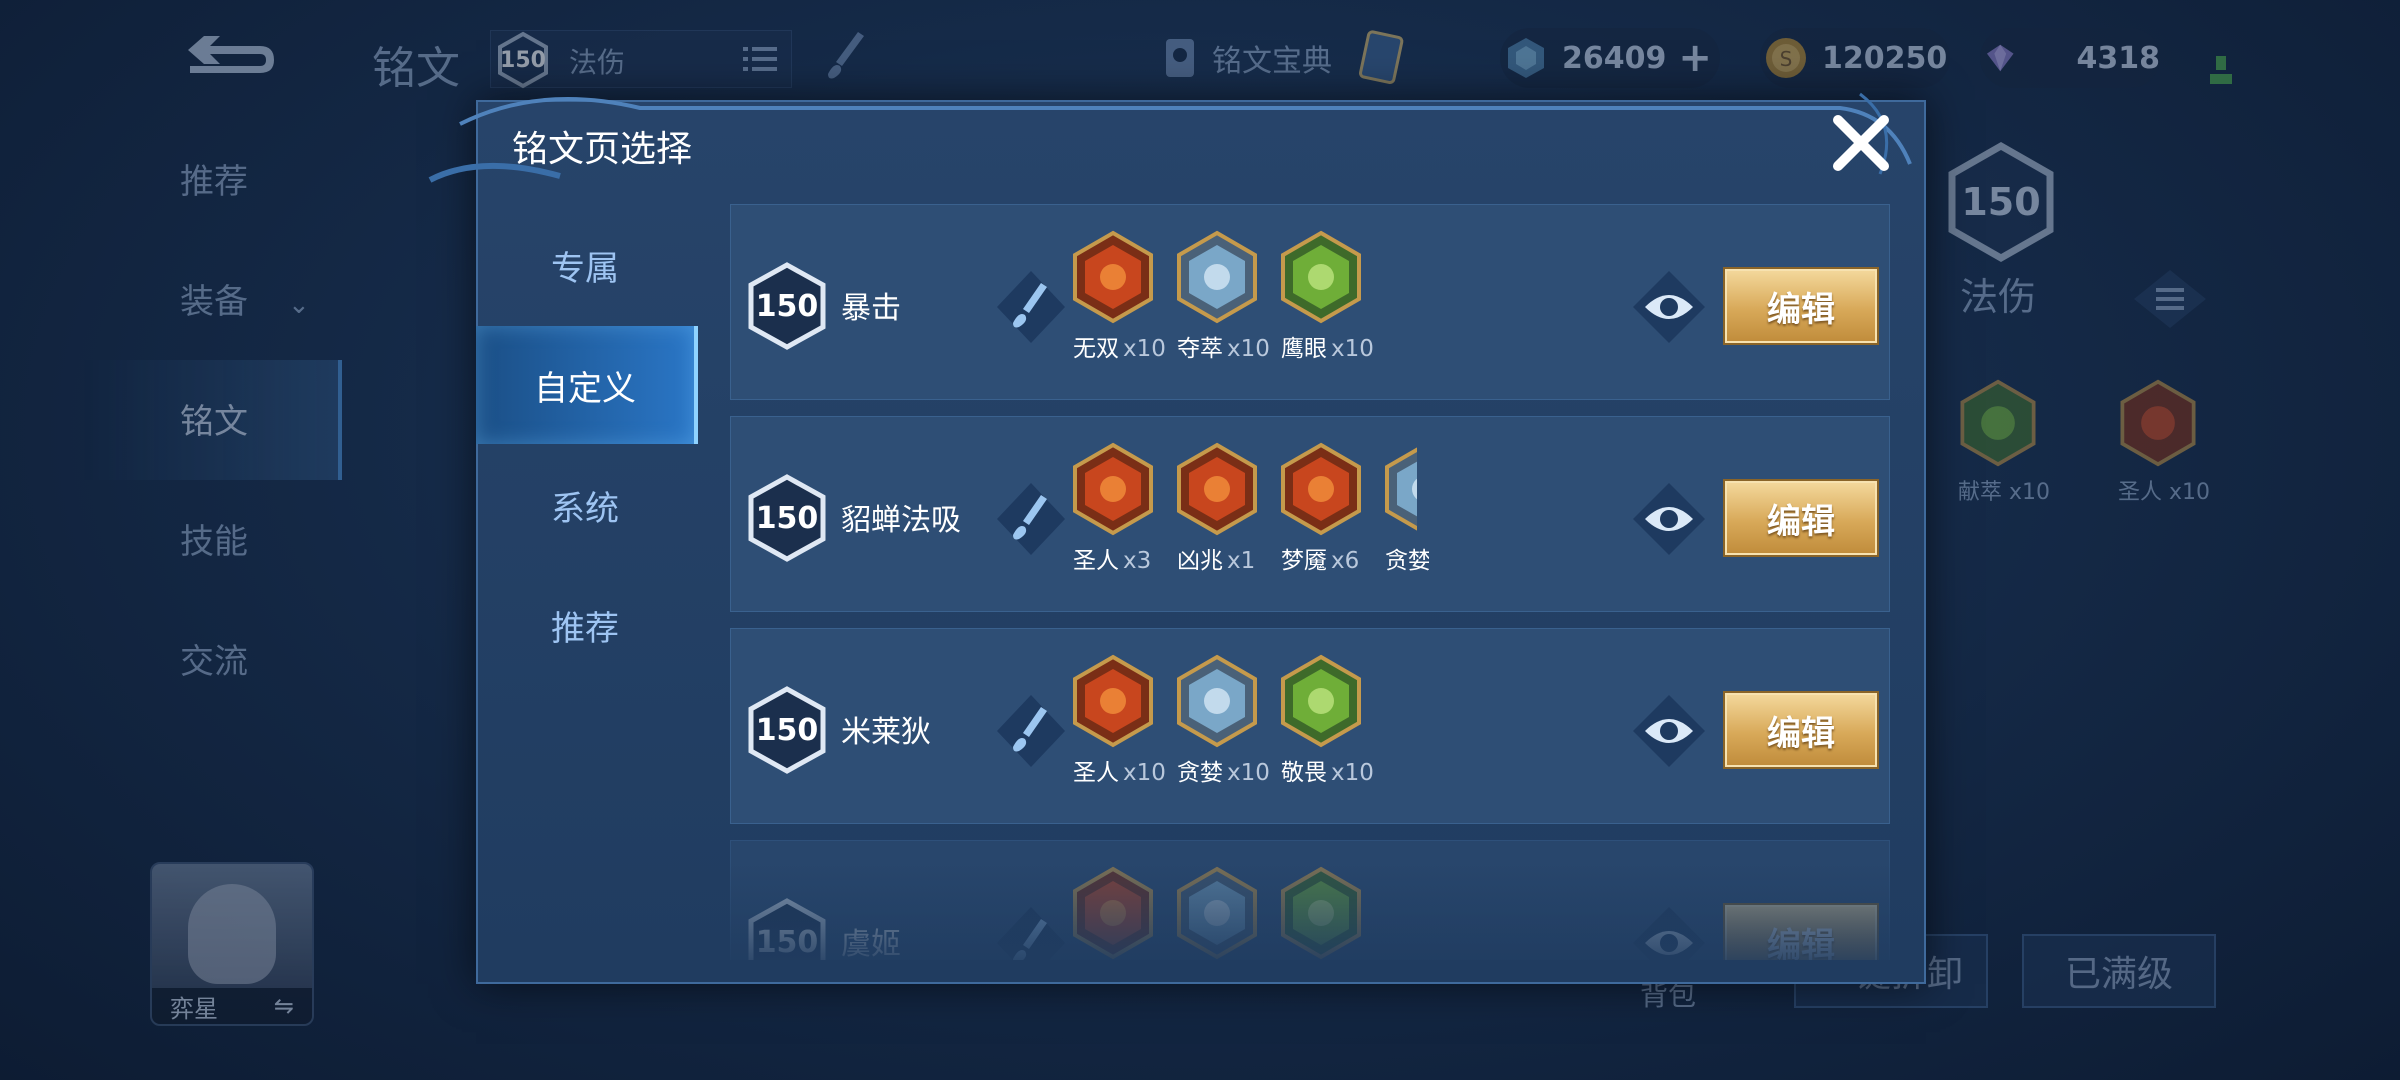 The width and height of the screenshot is (2400, 1080). Describe the element at coordinates (587, 385) in the screenshot. I see `tab-custom: 自定义` at that location.